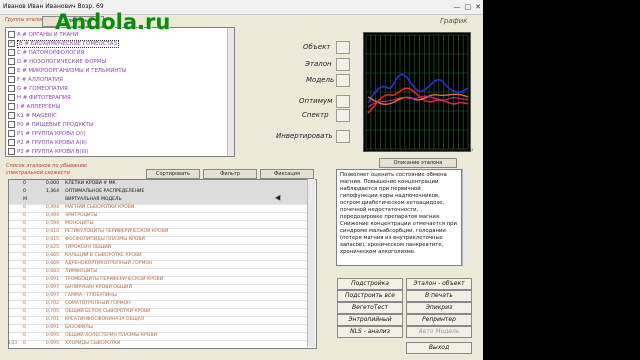 The image size is (640, 360). I want to click on table-cell-v: 0,610, so click(52, 231).